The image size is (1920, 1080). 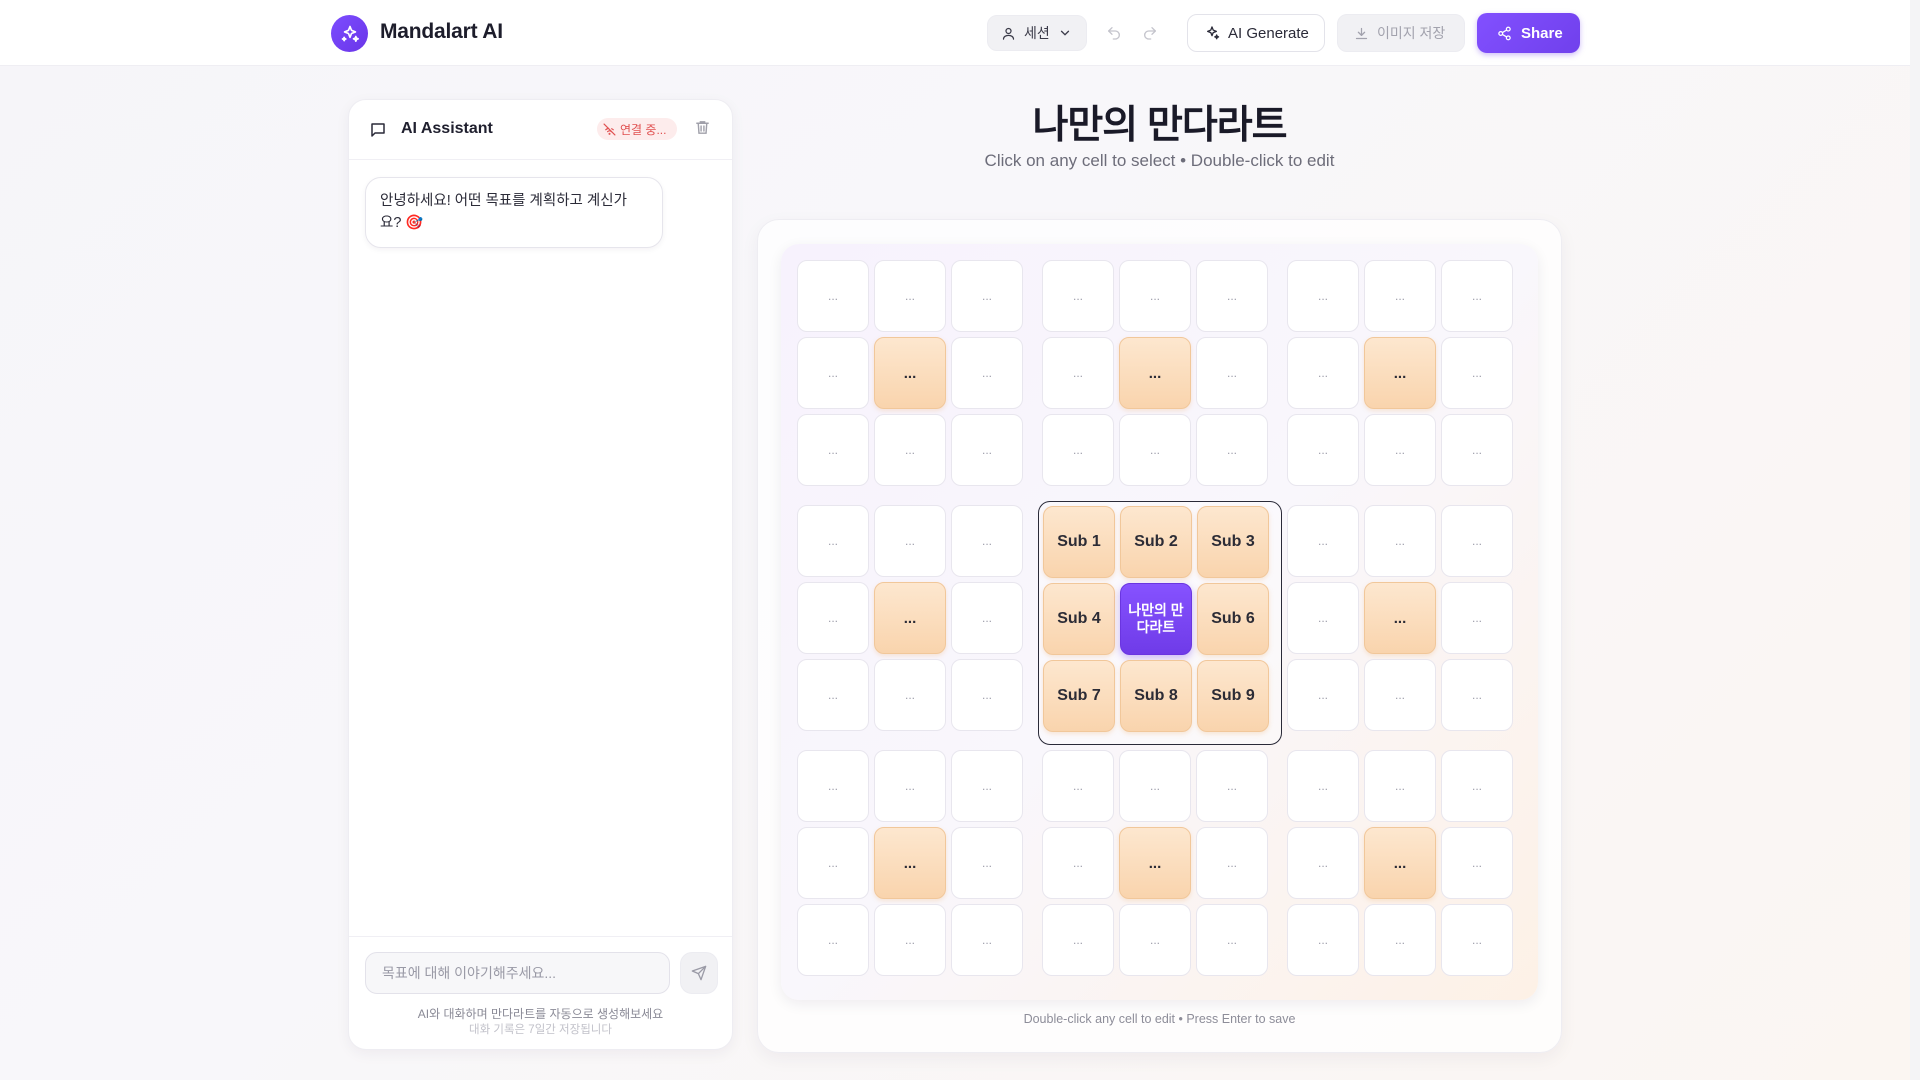 I want to click on save-image-label: 이미지 저장, so click(x=1411, y=33).